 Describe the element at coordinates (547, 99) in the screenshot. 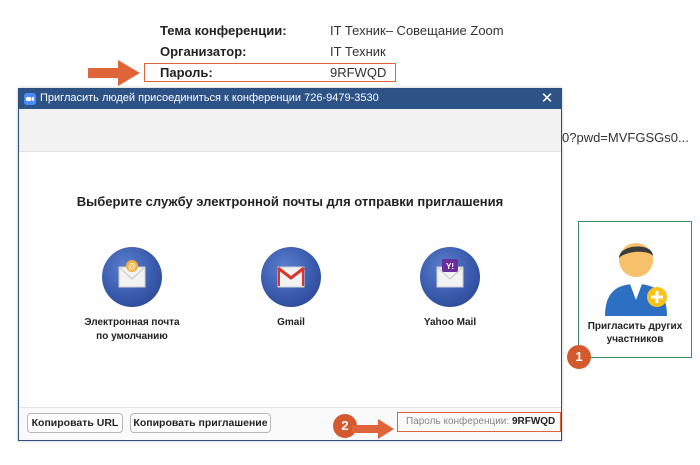

I see `close-icon: ✕` at that location.